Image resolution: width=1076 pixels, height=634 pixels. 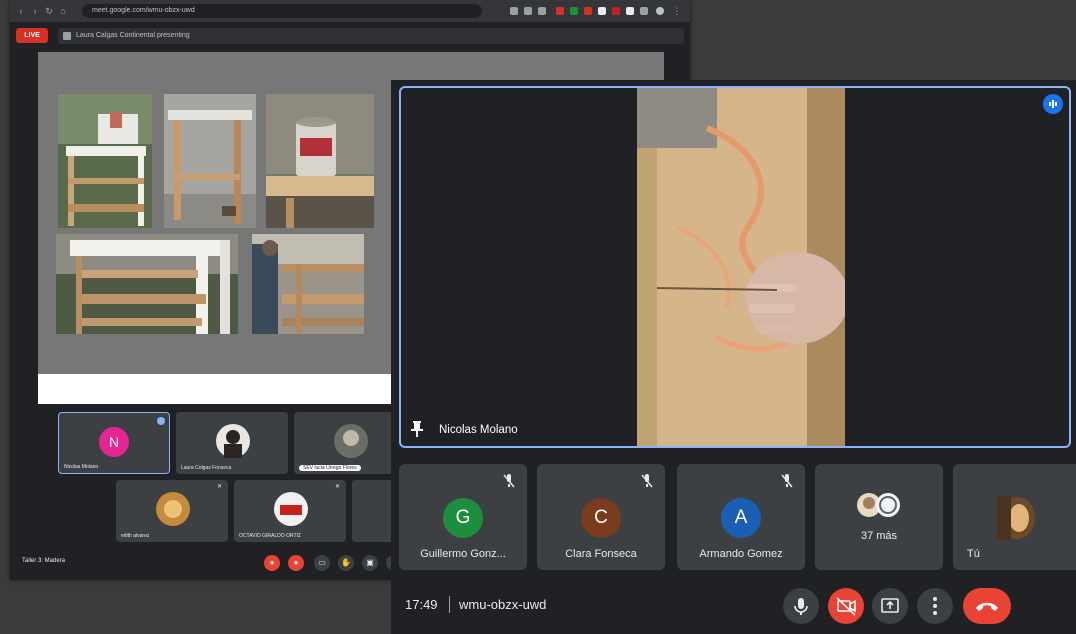 I want to click on workshop-photo-paint-can, so click(x=320, y=161).